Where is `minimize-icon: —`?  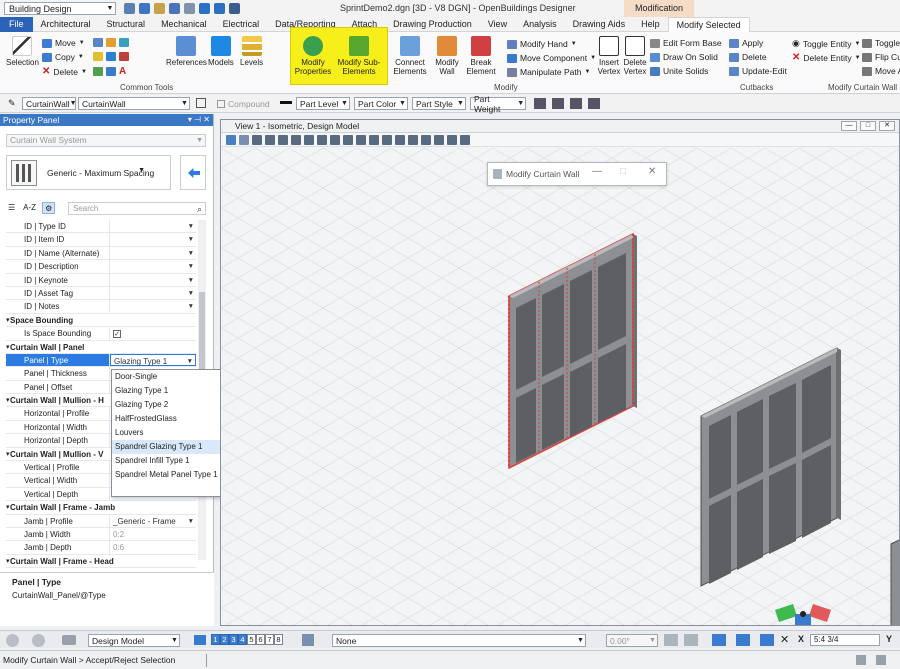
minimize-icon: — is located at coordinates (849, 126).